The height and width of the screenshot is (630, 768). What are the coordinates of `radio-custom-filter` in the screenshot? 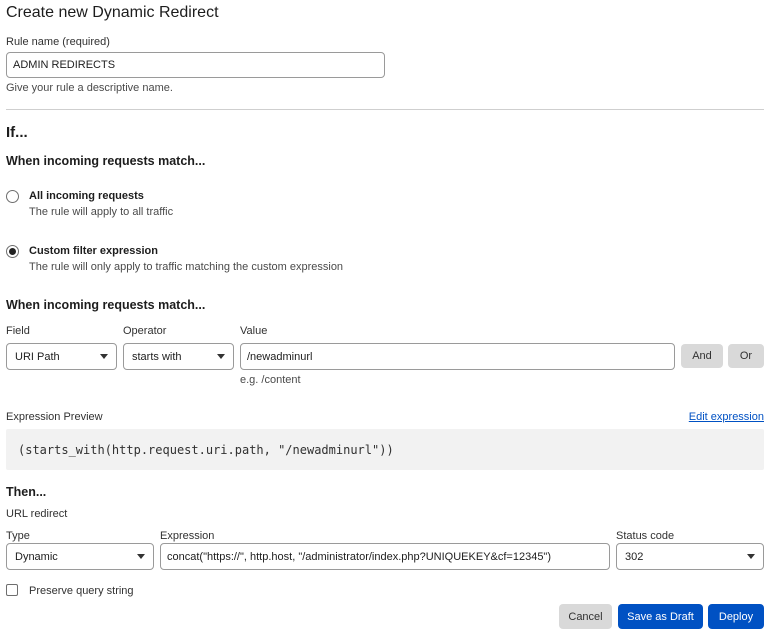 It's located at (12, 251).